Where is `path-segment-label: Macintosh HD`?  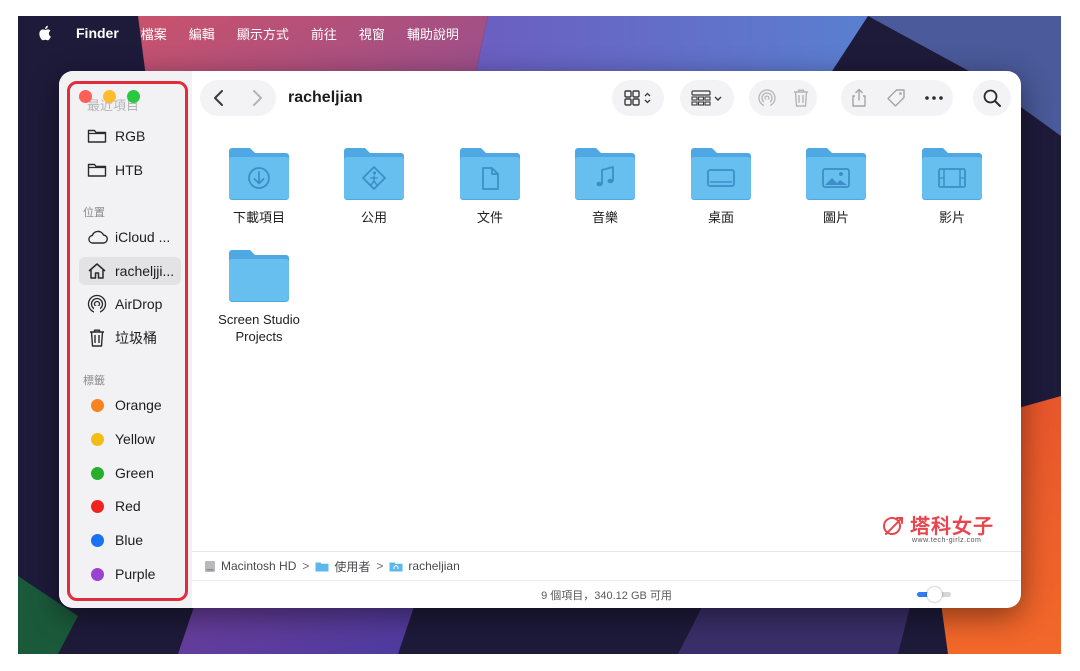 path-segment-label: Macintosh HD is located at coordinates (259, 566).